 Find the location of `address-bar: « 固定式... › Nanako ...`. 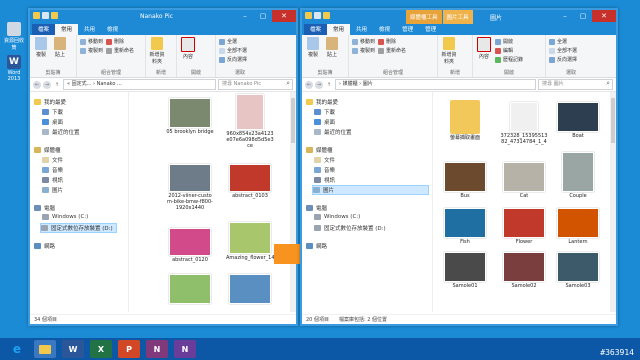

address-bar: « 固定式... › Nanako ... is located at coordinates (139, 84).